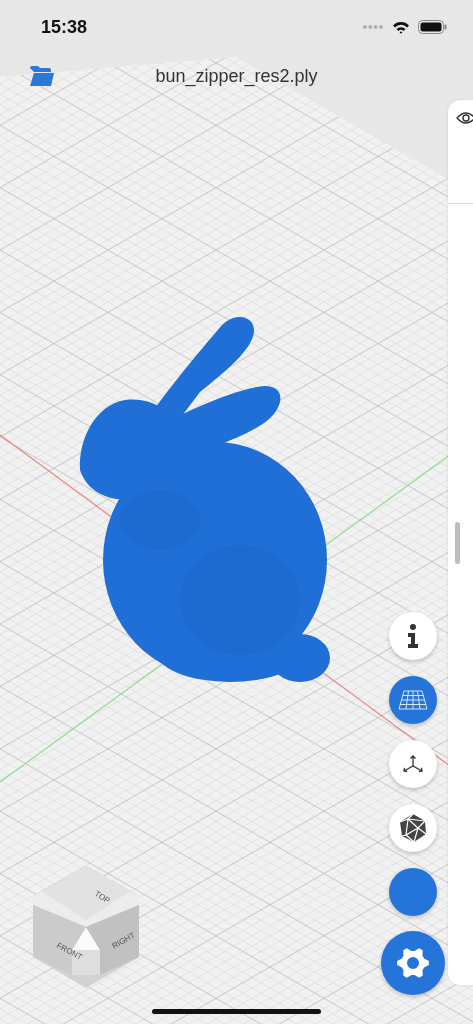  I want to click on polyhedron-icon, so click(413, 828).